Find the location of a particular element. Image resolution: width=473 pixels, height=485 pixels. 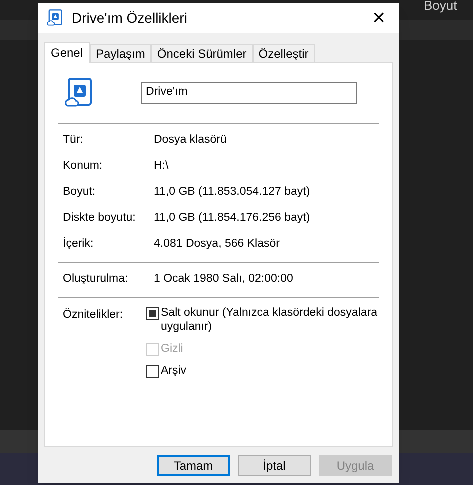

tab: Paylaşım is located at coordinates (121, 53).